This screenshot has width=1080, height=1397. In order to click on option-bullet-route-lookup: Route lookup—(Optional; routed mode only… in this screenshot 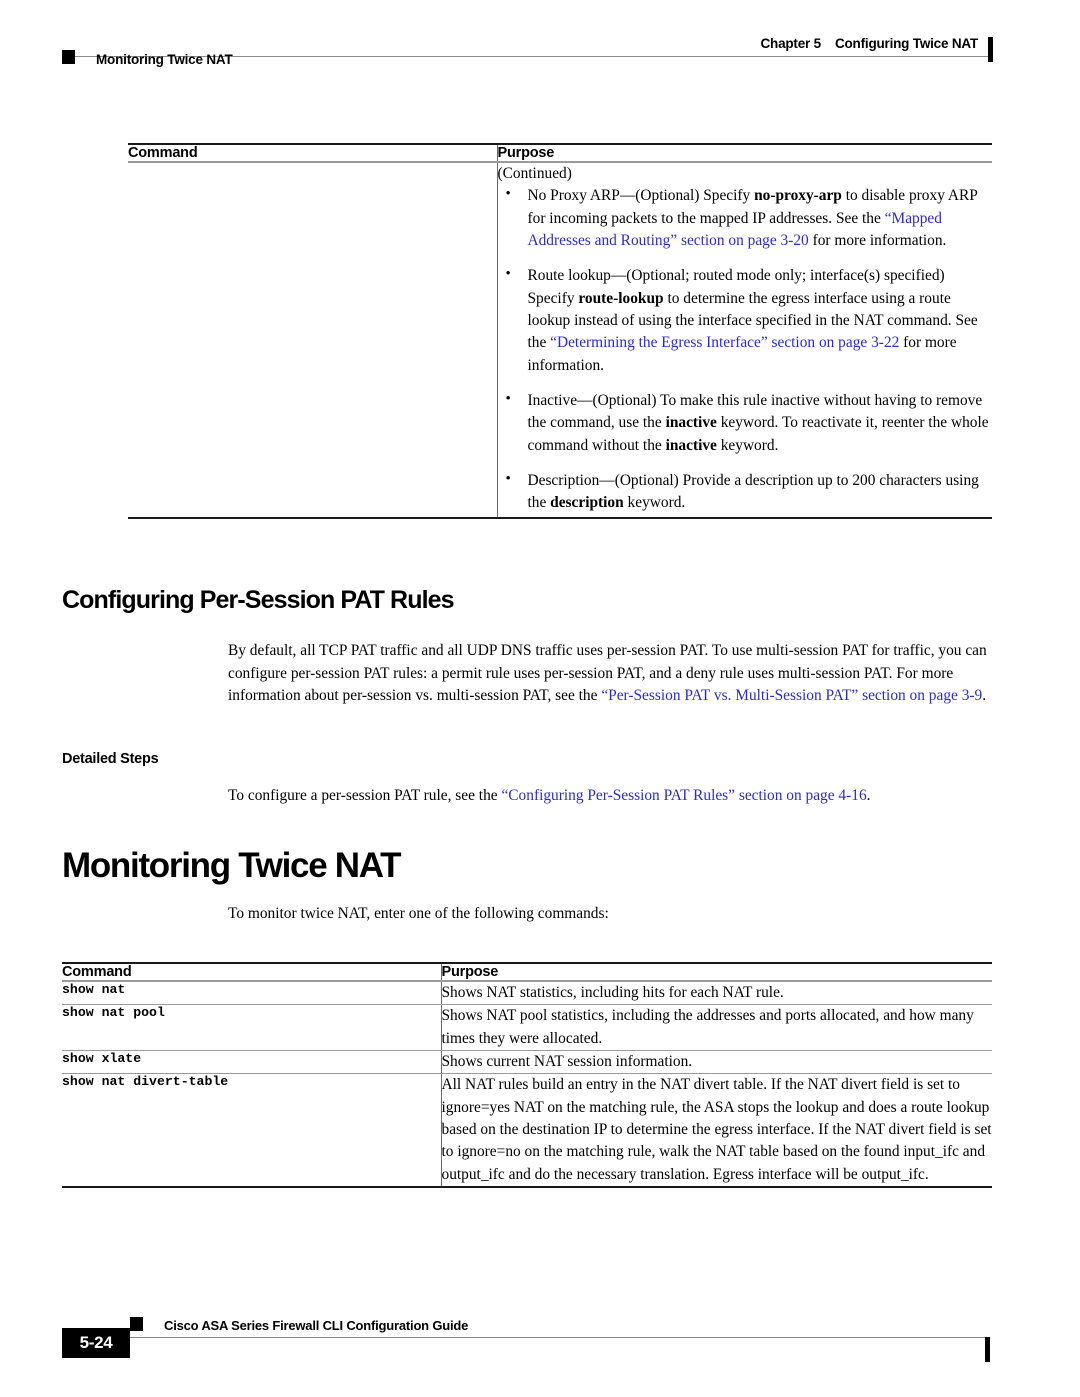, I will do `click(745, 320)`.